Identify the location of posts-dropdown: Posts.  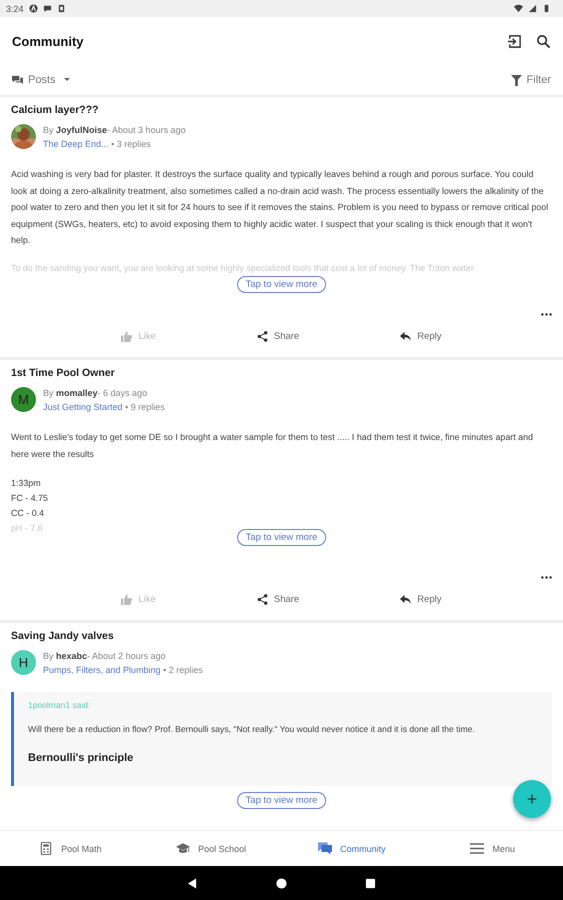
(41, 80).